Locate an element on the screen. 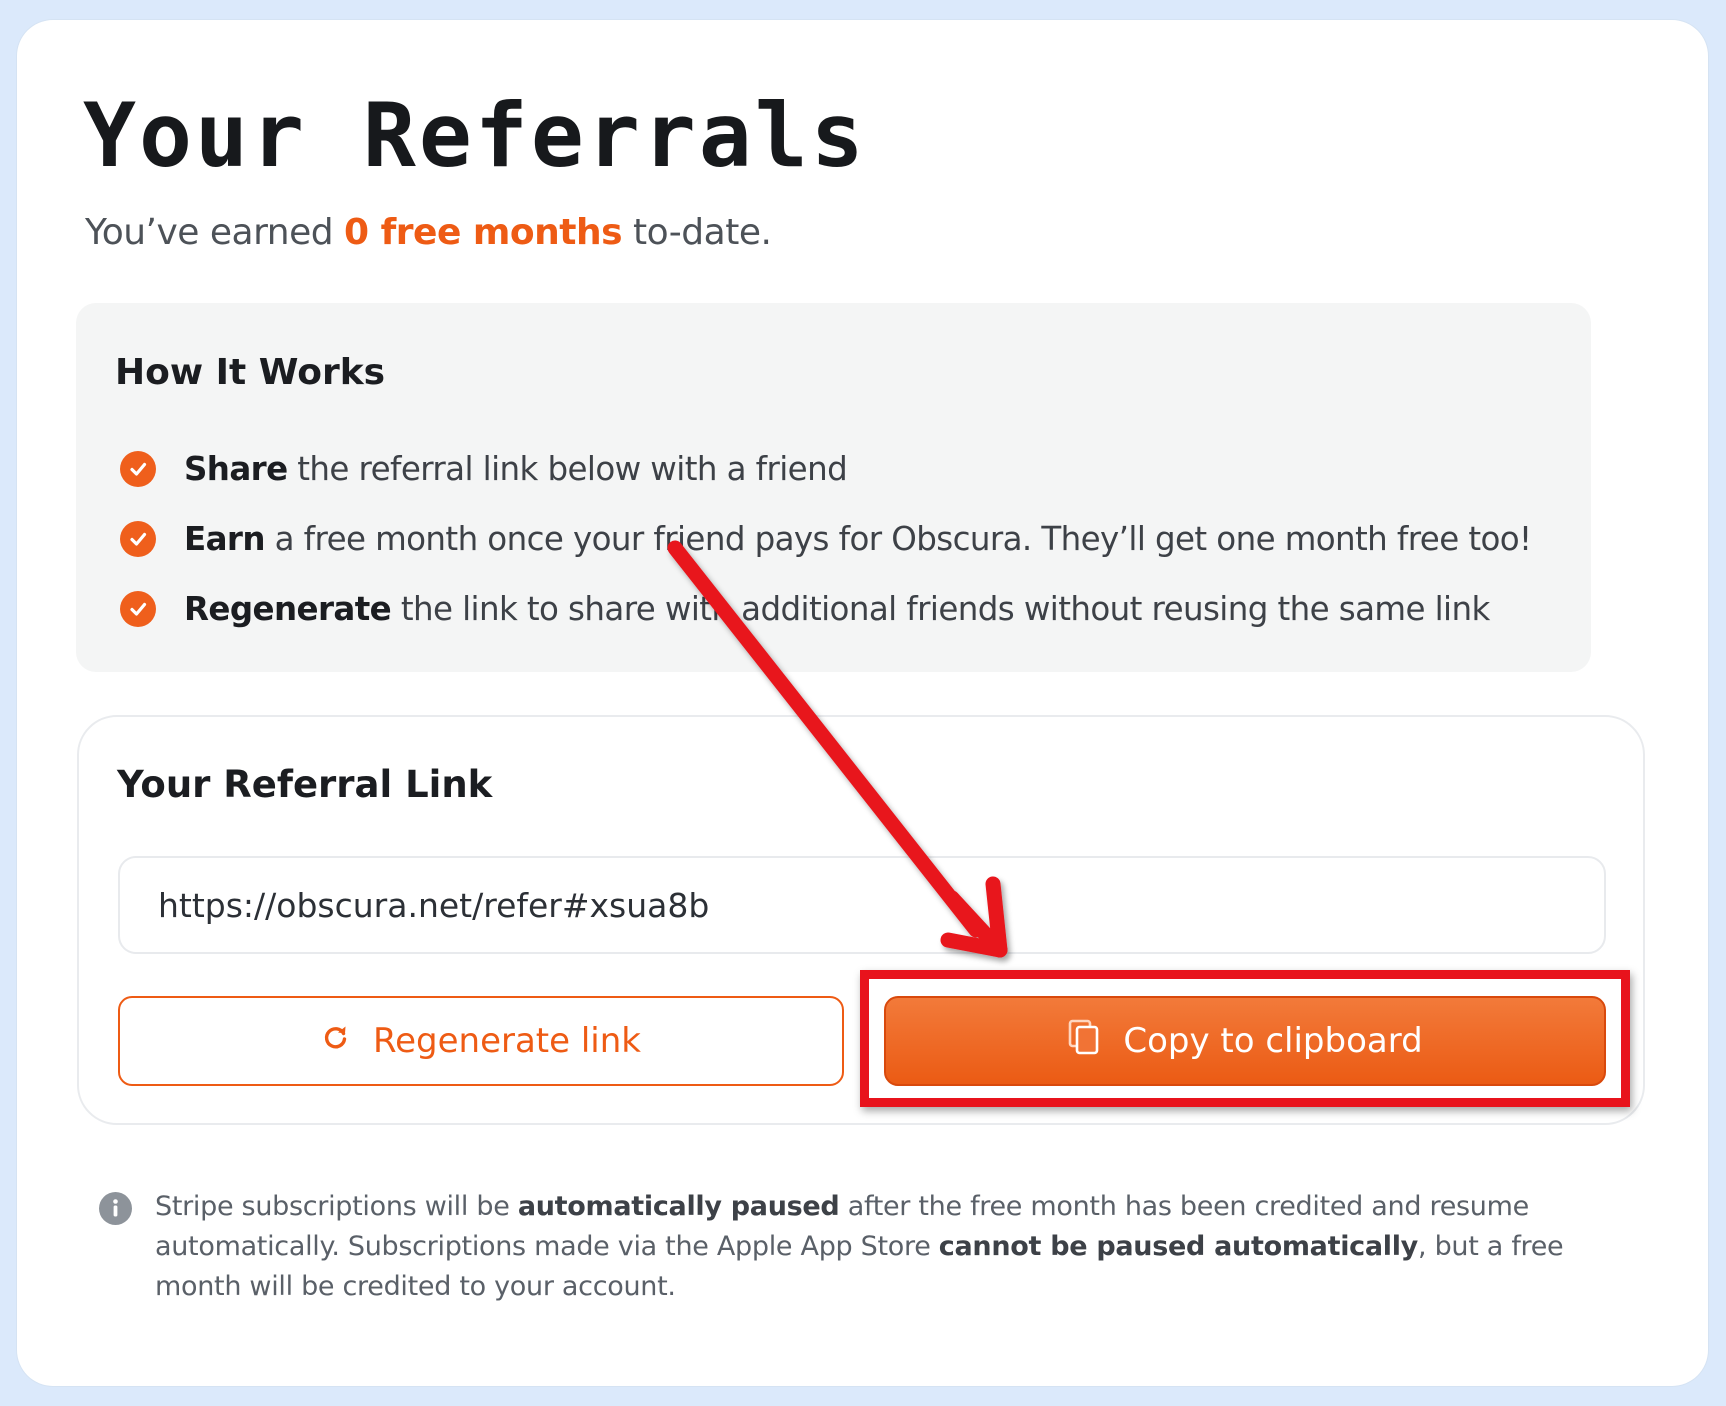 Image resolution: width=1726 pixels, height=1406 pixels. referral-link-input is located at coordinates (862, 905).